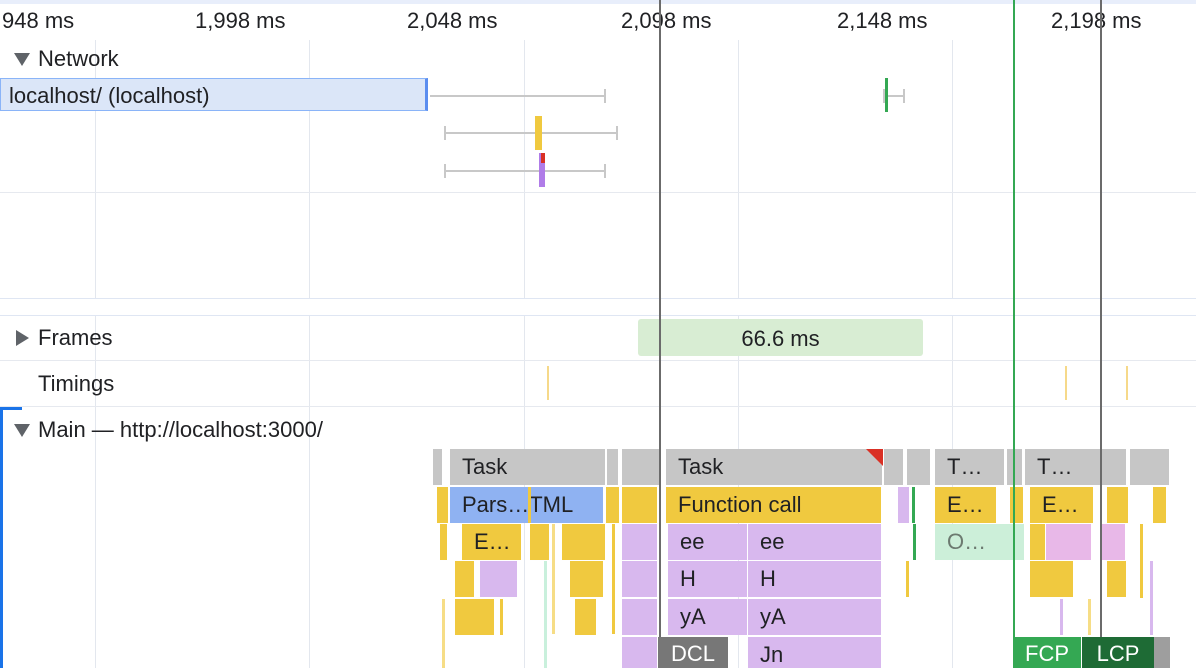 Image resolution: width=1196 pixels, height=671 pixels. Describe the element at coordinates (78, 59) in the screenshot. I see `network-track-label: Network` at that location.